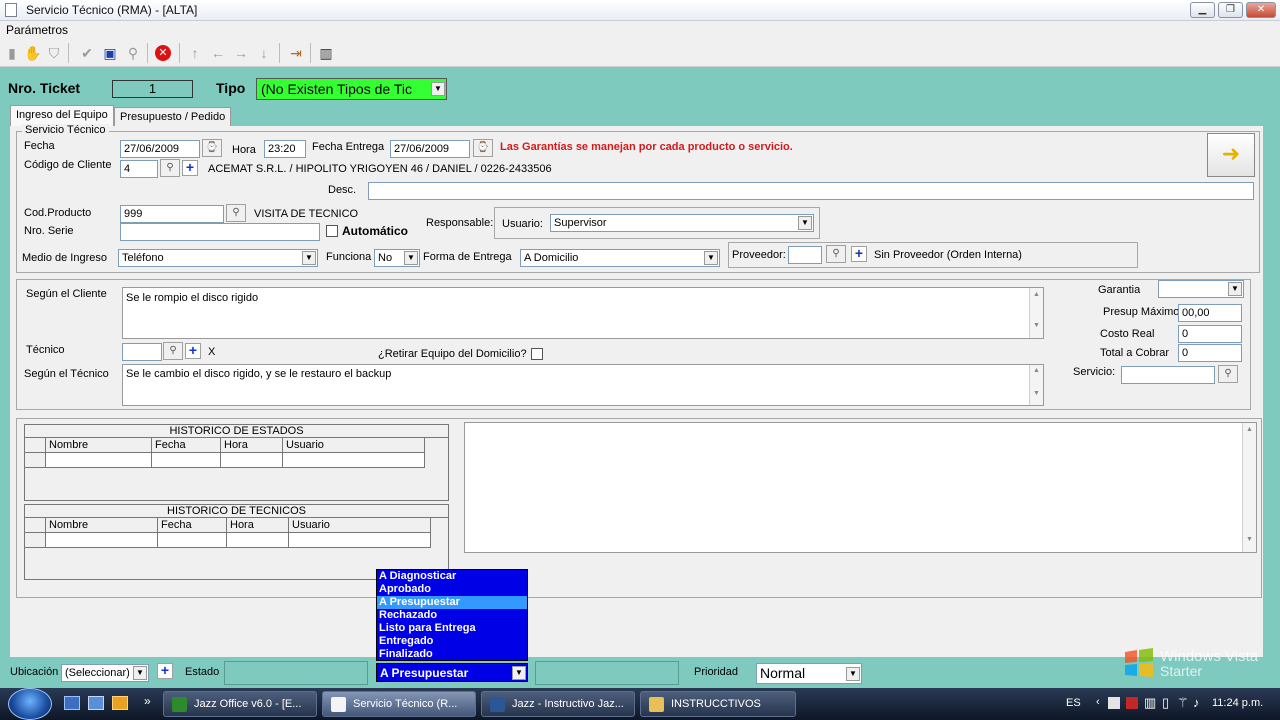 This screenshot has height=720, width=1280. Describe the element at coordinates (1114, 703) in the screenshot. I see `security-icon` at that location.